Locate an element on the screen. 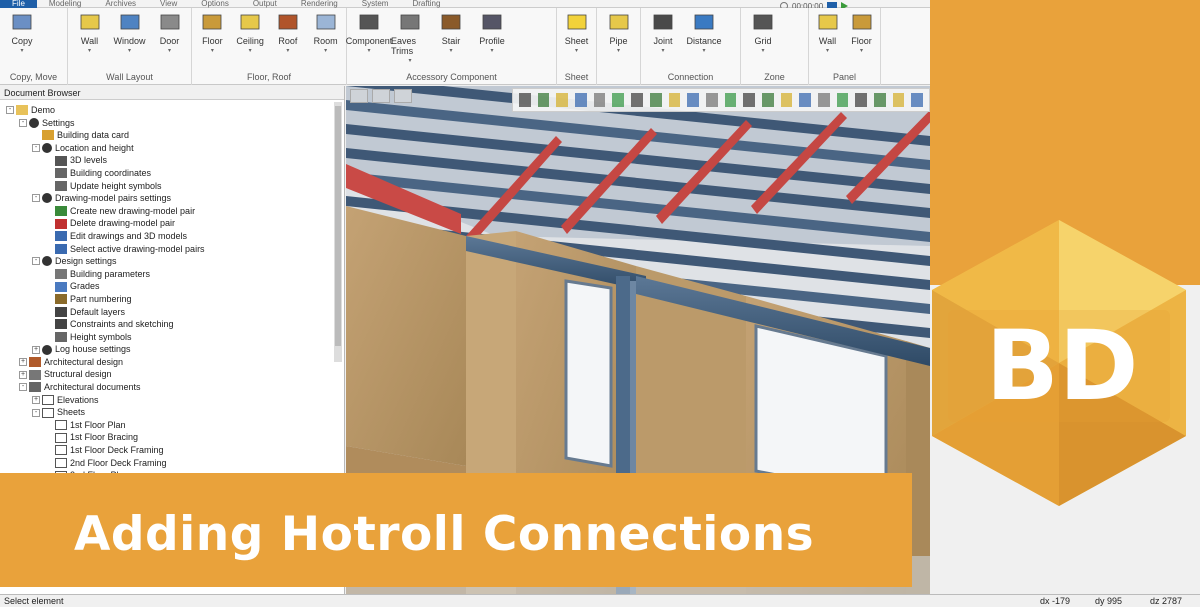 This screenshot has width=1200, height=607. tree-item: 2nd Floor Deck Framing is located at coordinates (172, 463).